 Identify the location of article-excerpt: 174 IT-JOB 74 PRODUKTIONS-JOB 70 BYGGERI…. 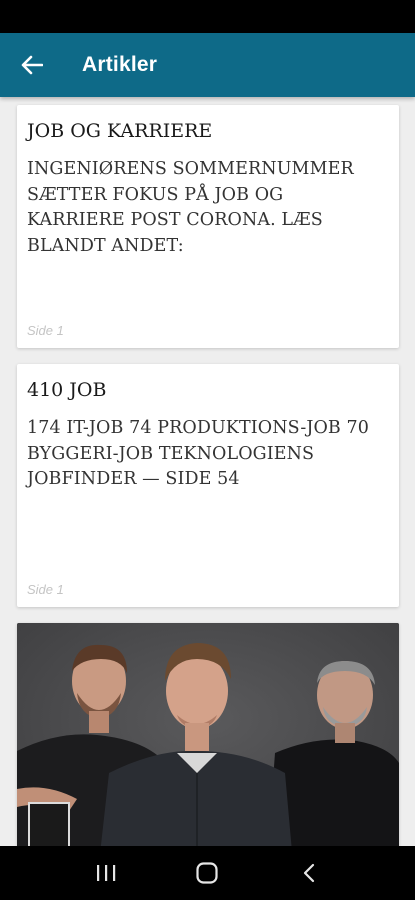
(198, 453).